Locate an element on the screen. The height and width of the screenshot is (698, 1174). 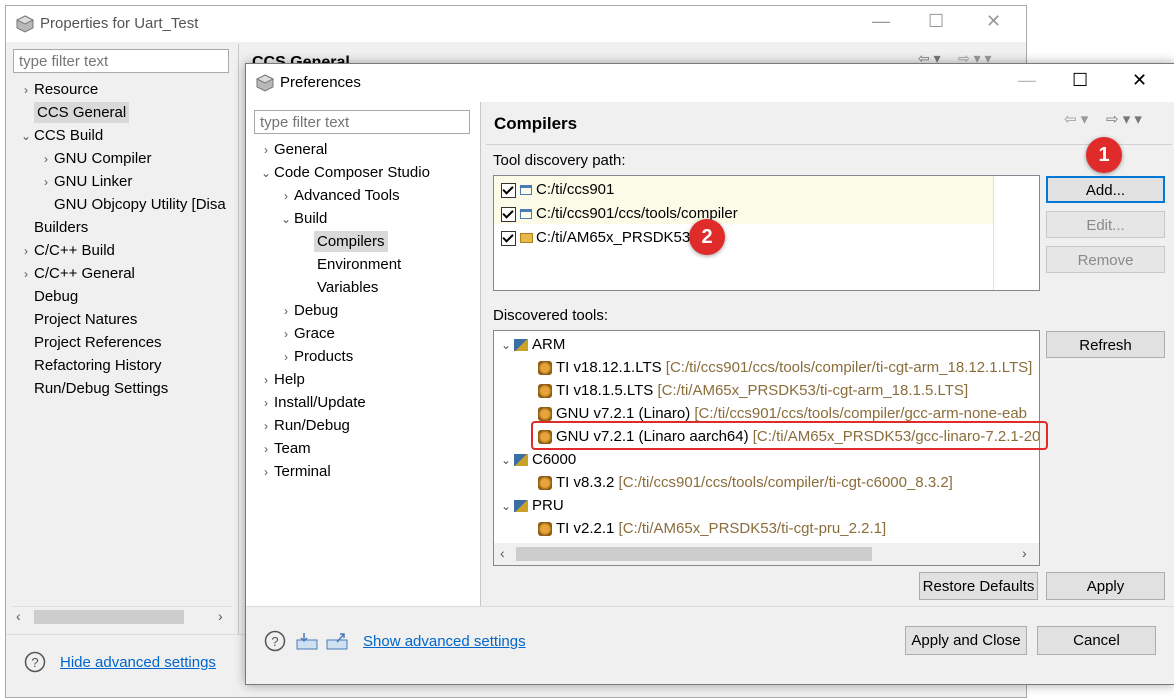
preferences-filter-input is located at coordinates (362, 122).